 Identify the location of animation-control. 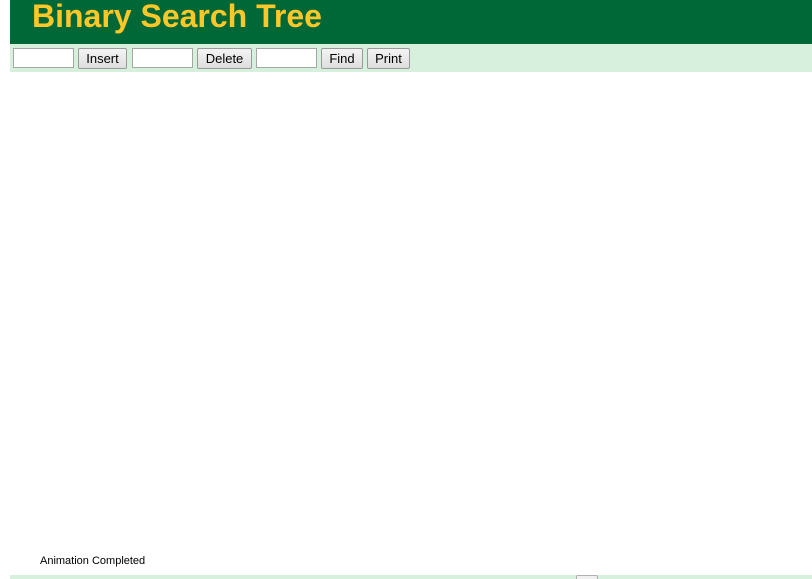
(587, 577).